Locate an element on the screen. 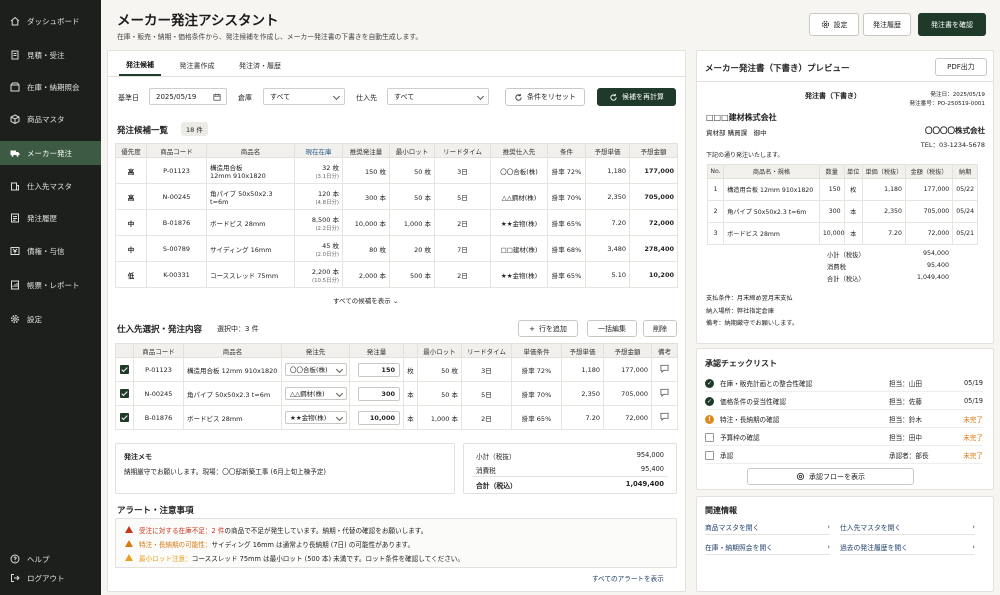  sidebar-item-suppliers: 仕入先マスタ is located at coordinates (50, 186).